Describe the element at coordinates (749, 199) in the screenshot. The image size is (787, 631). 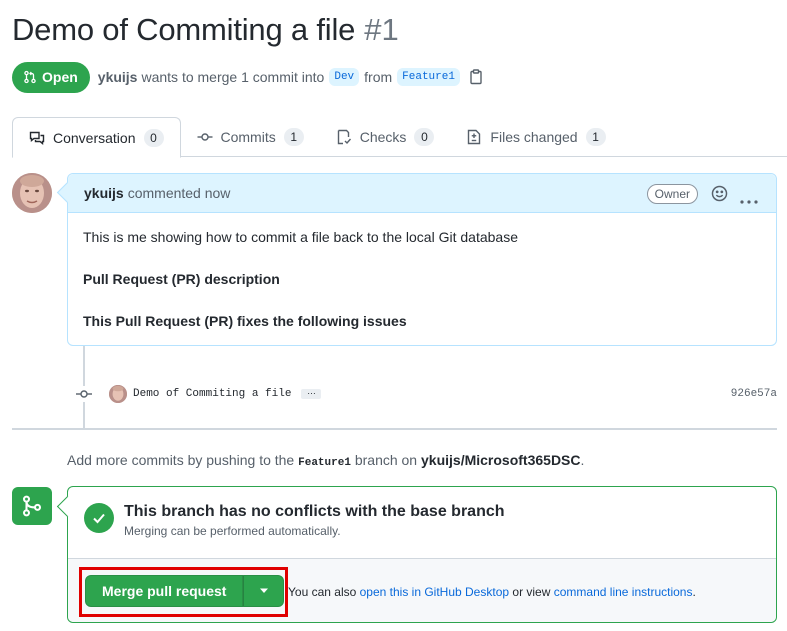
I see `kebab-horizontal-icon` at that location.